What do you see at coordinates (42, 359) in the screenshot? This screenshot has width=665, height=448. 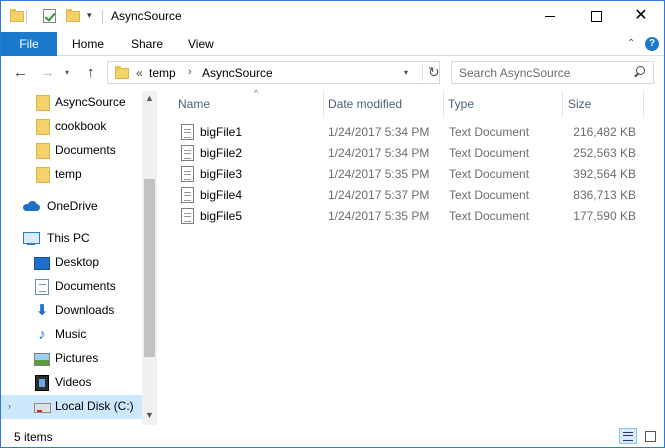 I see `pictures-icon` at bounding box center [42, 359].